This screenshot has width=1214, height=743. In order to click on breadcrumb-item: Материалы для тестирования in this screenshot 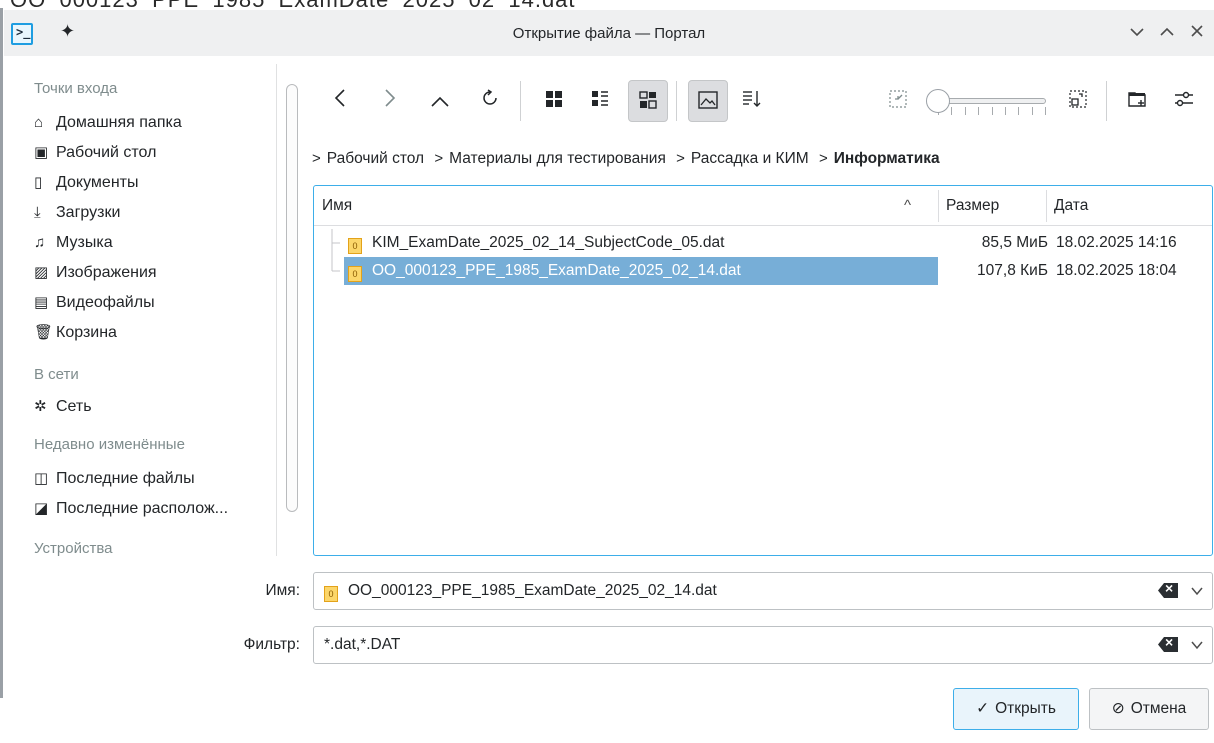, I will do `click(557, 158)`.